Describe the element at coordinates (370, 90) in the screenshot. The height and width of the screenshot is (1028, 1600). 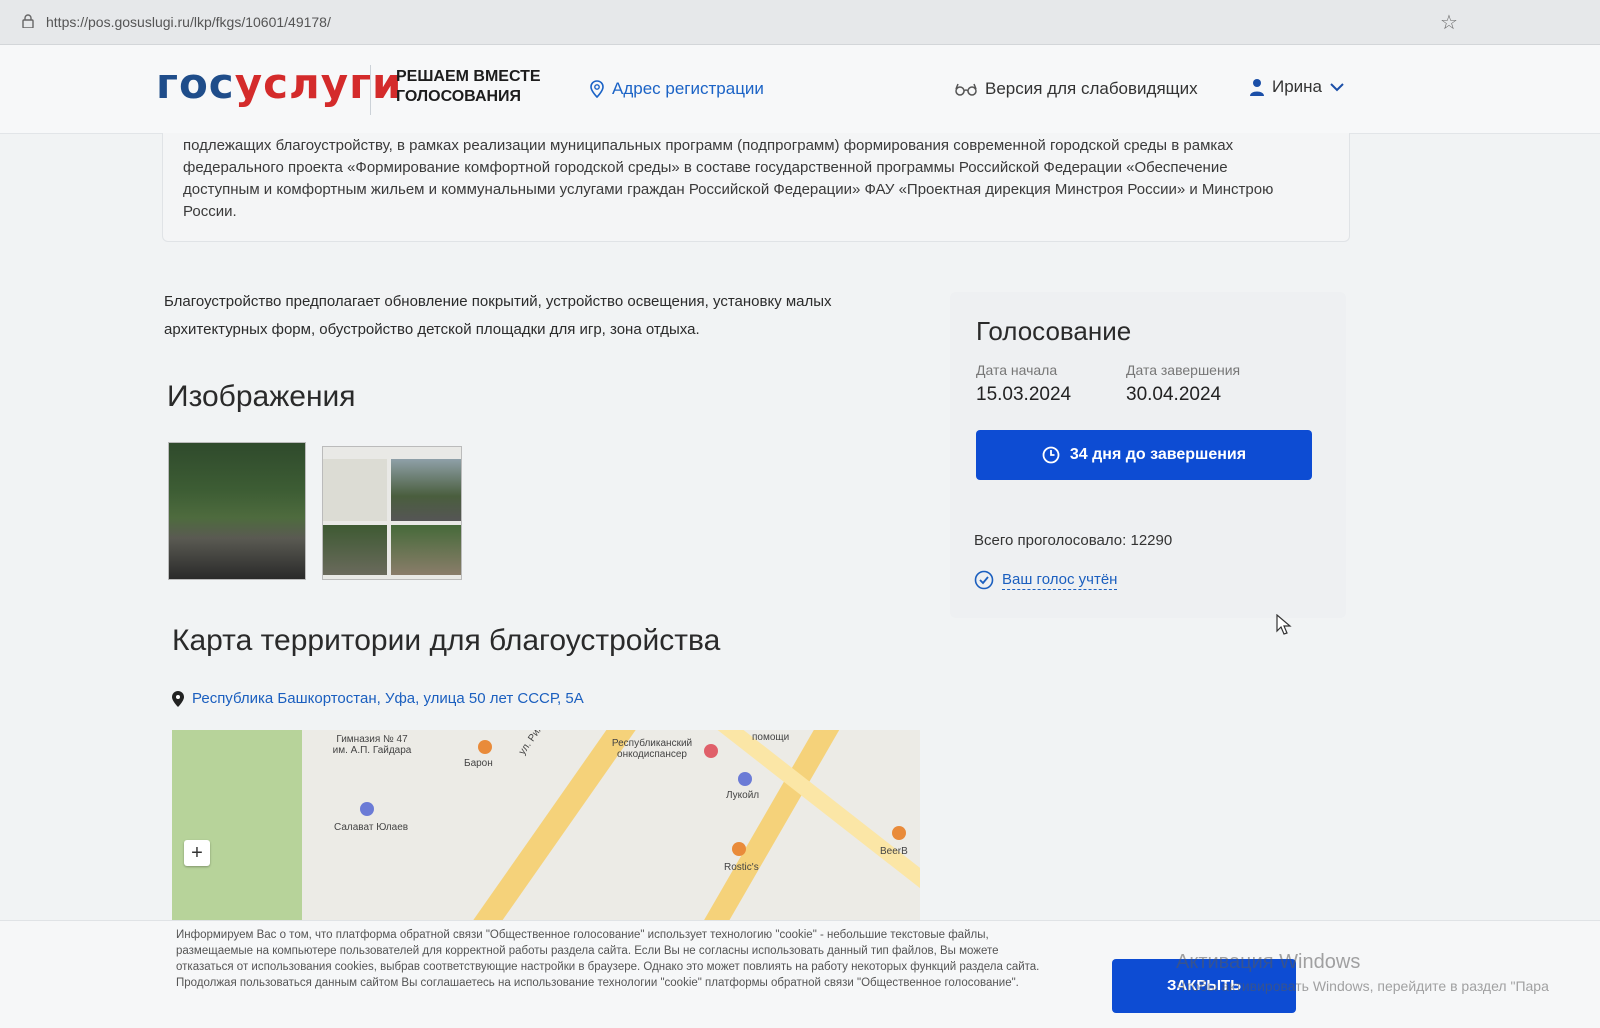
I see `header-divider` at that location.